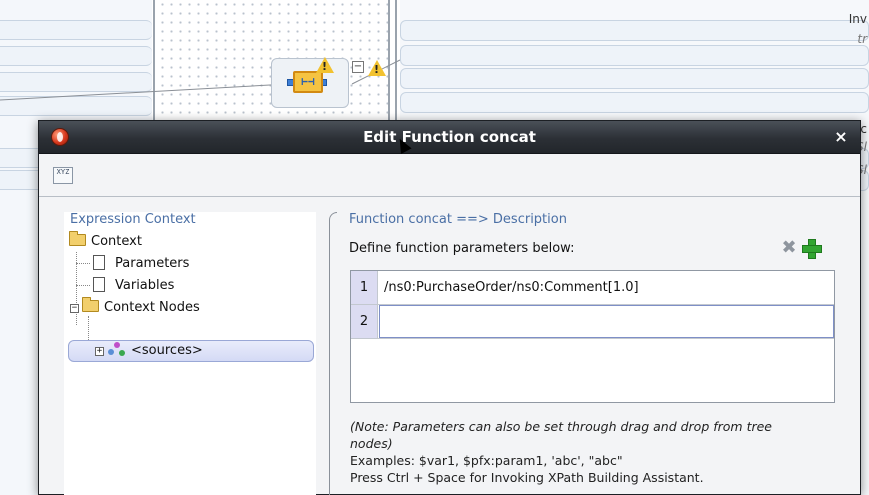 The width and height of the screenshot is (869, 495). Describe the element at coordinates (458, 219) in the screenshot. I see `function-description-heading: Function concat ==> Description` at that location.